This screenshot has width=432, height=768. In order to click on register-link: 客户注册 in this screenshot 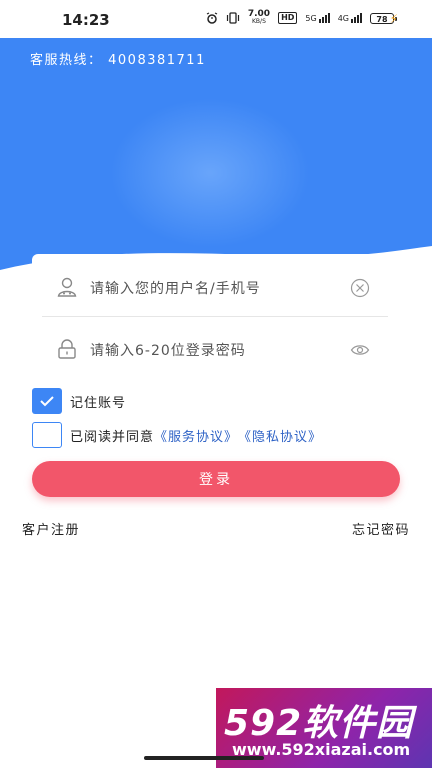, I will do `click(51, 528)`.